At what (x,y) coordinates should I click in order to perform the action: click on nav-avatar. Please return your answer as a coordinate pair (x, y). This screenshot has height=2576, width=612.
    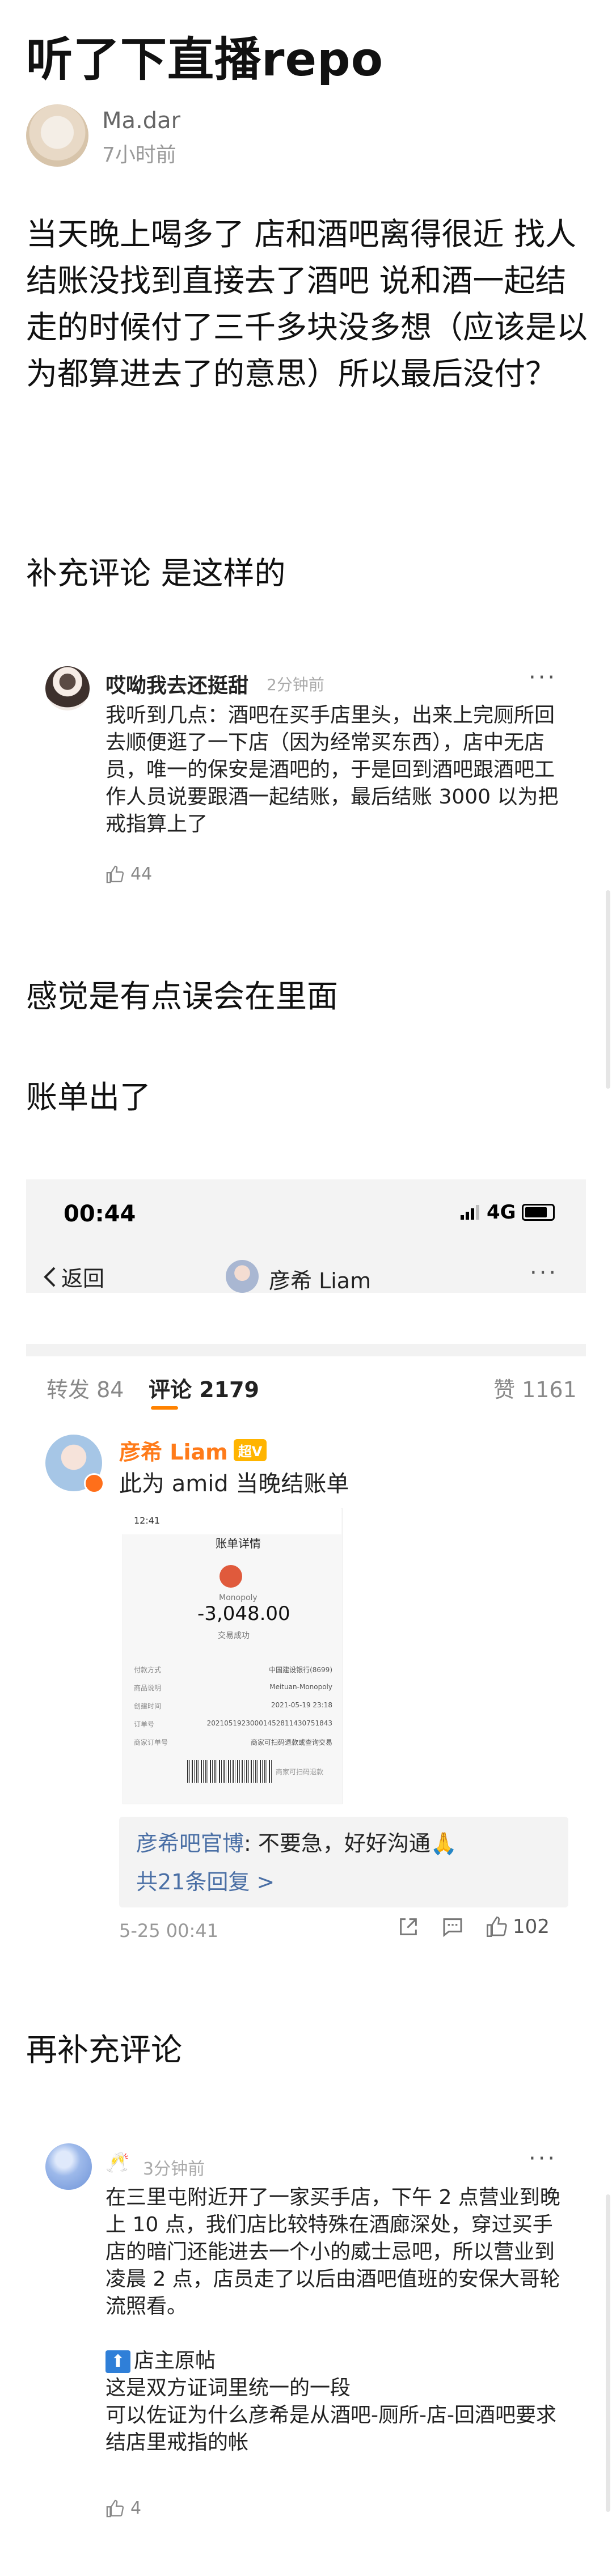
    Looking at the image, I should click on (242, 1276).